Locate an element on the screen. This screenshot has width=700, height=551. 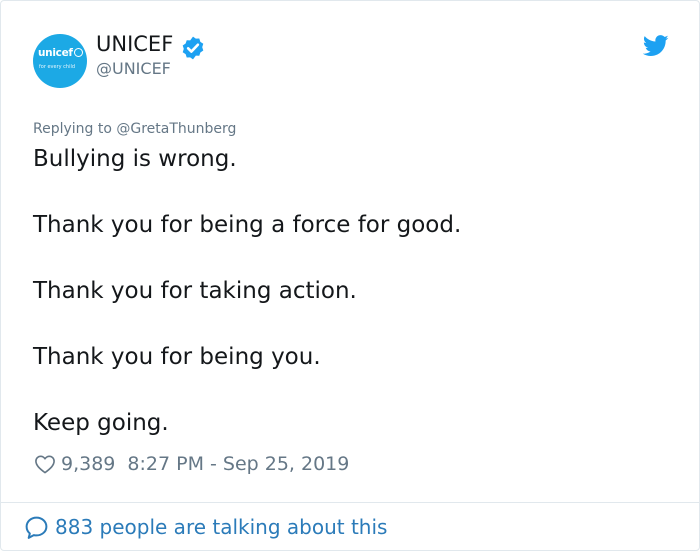
heart-icon is located at coordinates (45, 464).